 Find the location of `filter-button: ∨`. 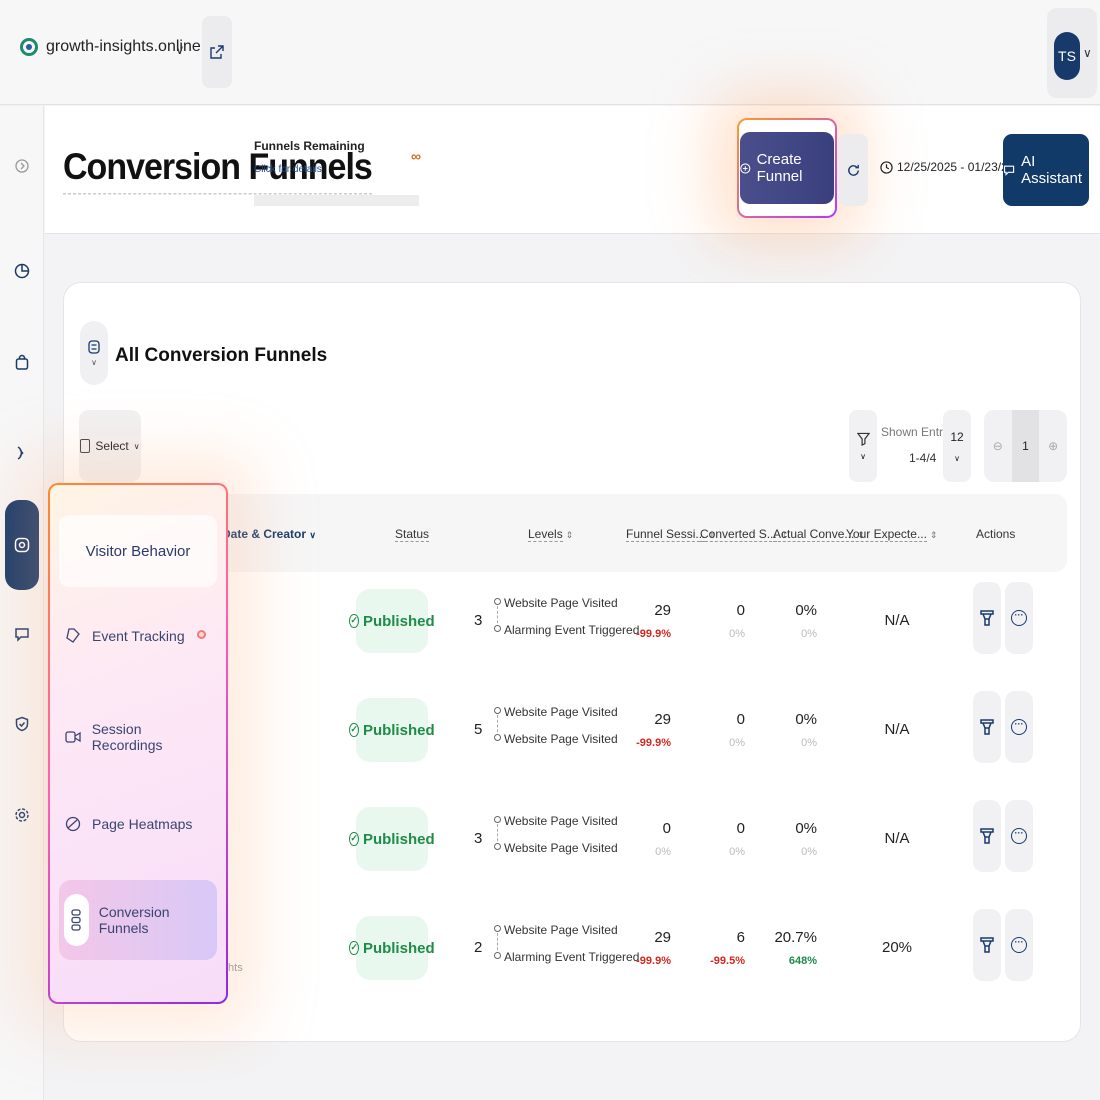

filter-button: ∨ is located at coordinates (863, 446).